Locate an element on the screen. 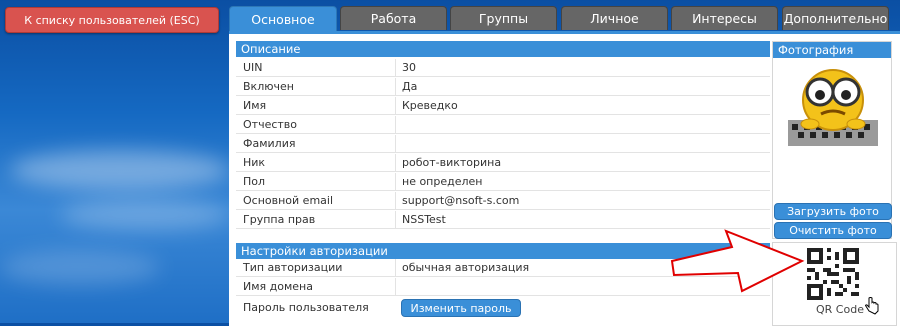 The image size is (900, 326). field-label: Ник is located at coordinates (254, 162).